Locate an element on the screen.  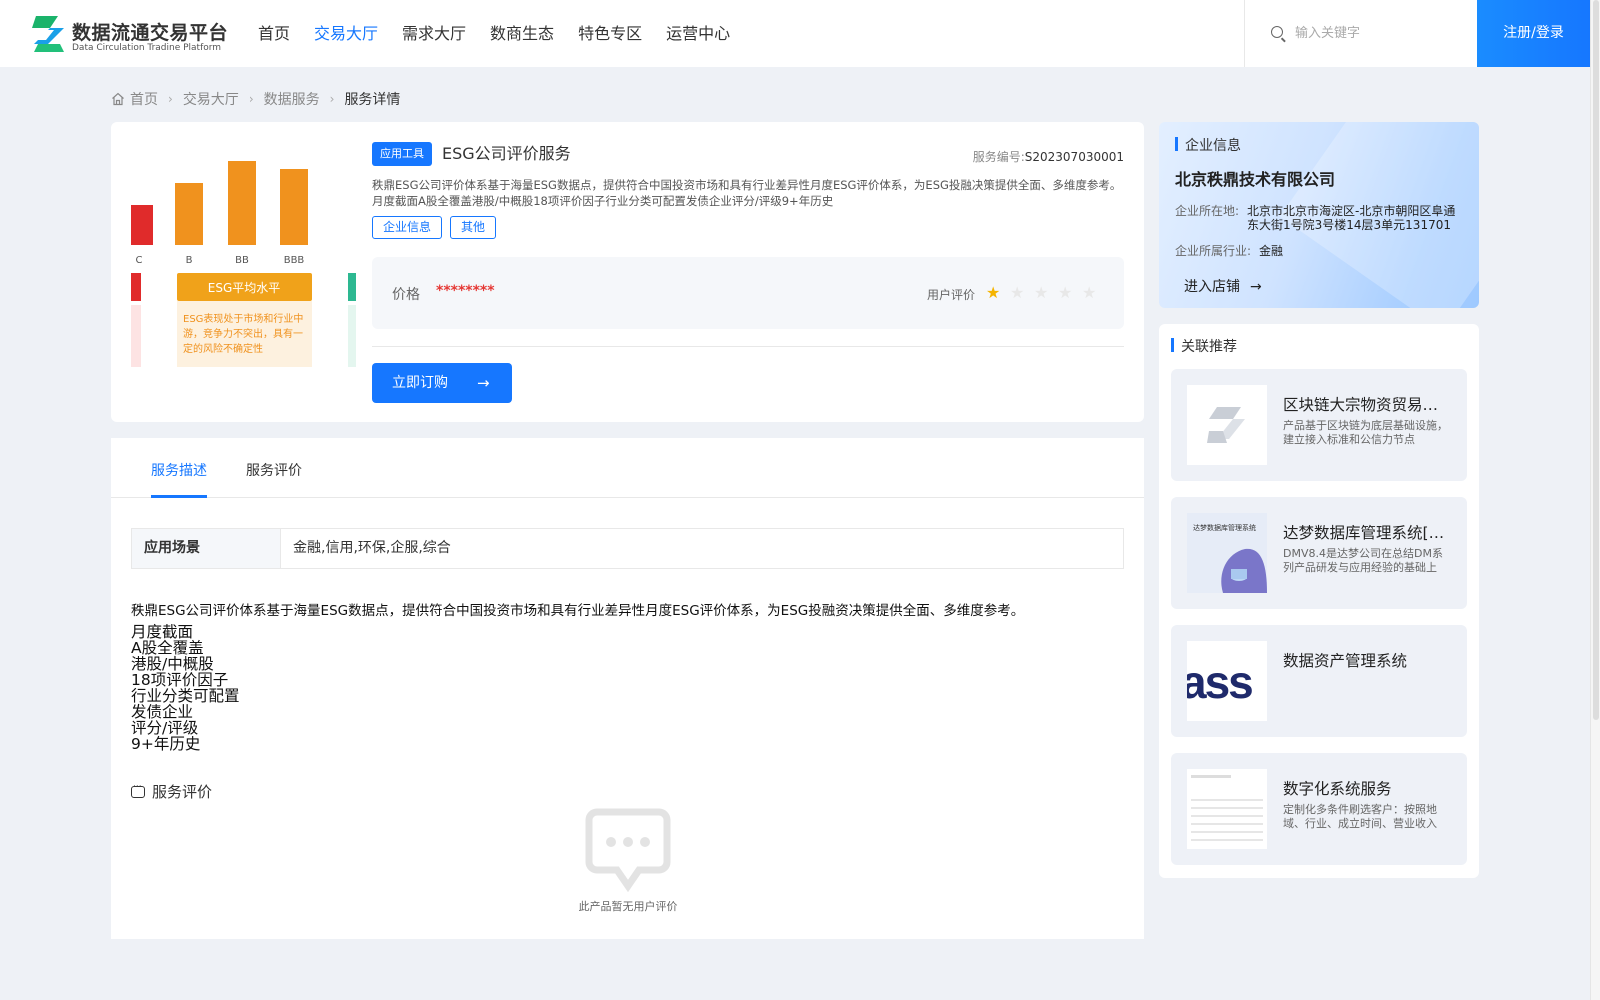
service-tags: 企业信息 其他 is located at coordinates (438, 227).